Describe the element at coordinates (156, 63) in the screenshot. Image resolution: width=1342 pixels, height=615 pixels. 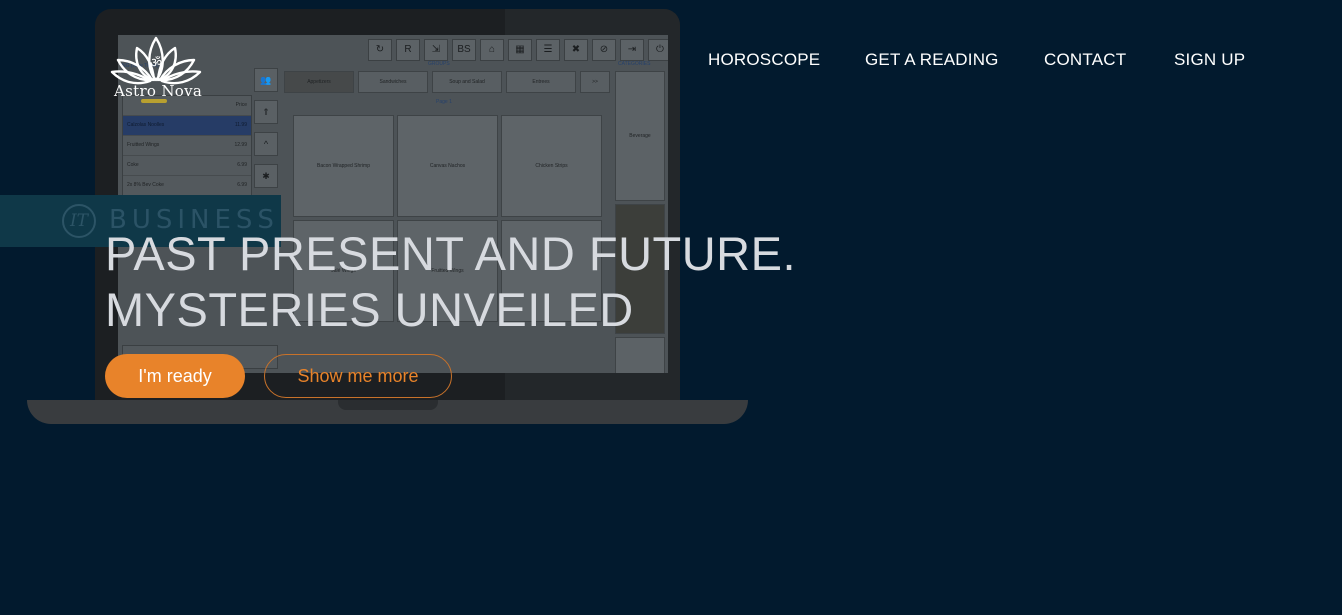
I see `om-symbol: ॐ` at that location.